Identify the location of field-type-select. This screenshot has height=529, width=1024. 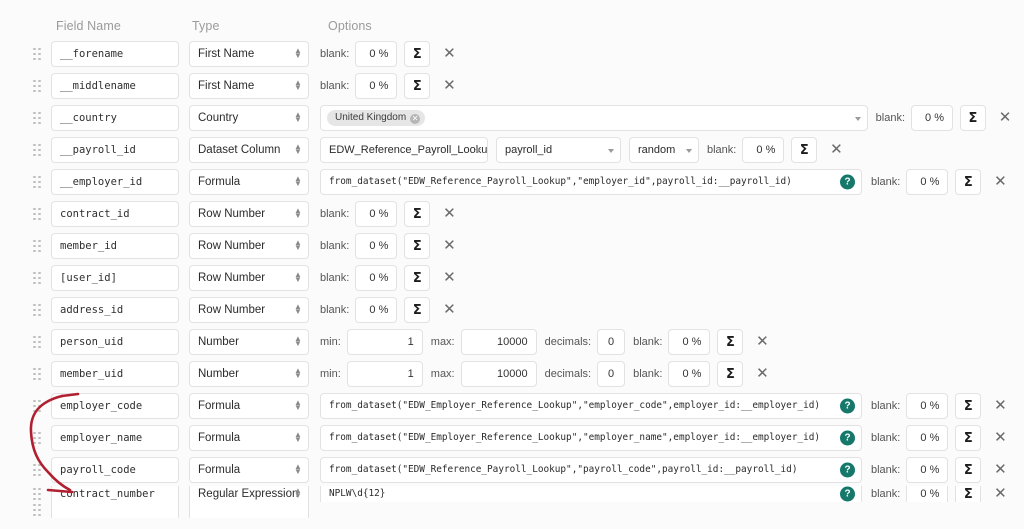
(249, 510).